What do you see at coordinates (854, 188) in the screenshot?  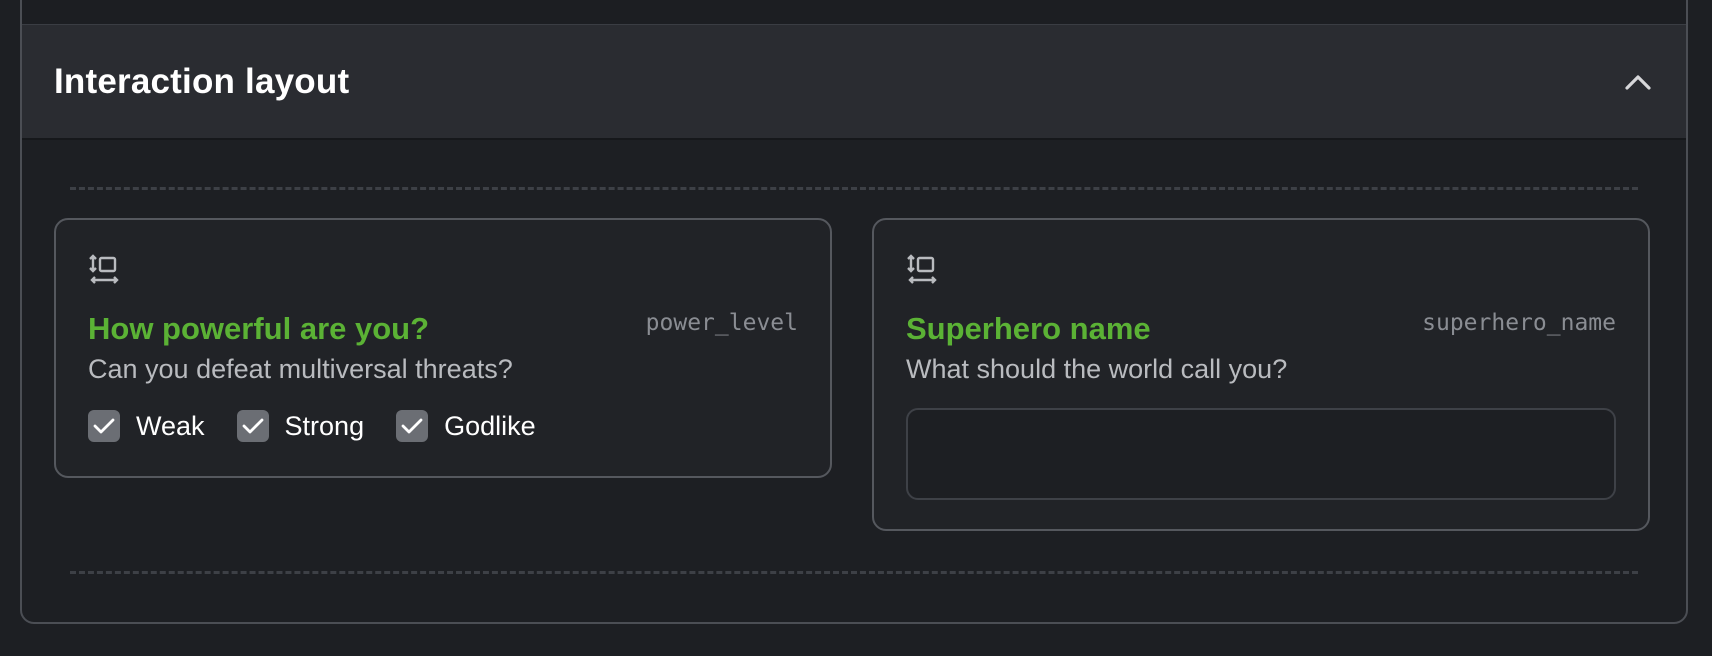 I see `drop-zone-divider-top` at bounding box center [854, 188].